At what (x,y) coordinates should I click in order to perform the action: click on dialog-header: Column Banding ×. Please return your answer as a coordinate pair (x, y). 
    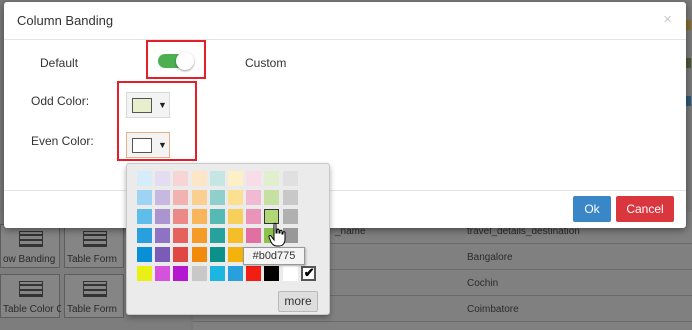
    Looking at the image, I should click on (345, 21).